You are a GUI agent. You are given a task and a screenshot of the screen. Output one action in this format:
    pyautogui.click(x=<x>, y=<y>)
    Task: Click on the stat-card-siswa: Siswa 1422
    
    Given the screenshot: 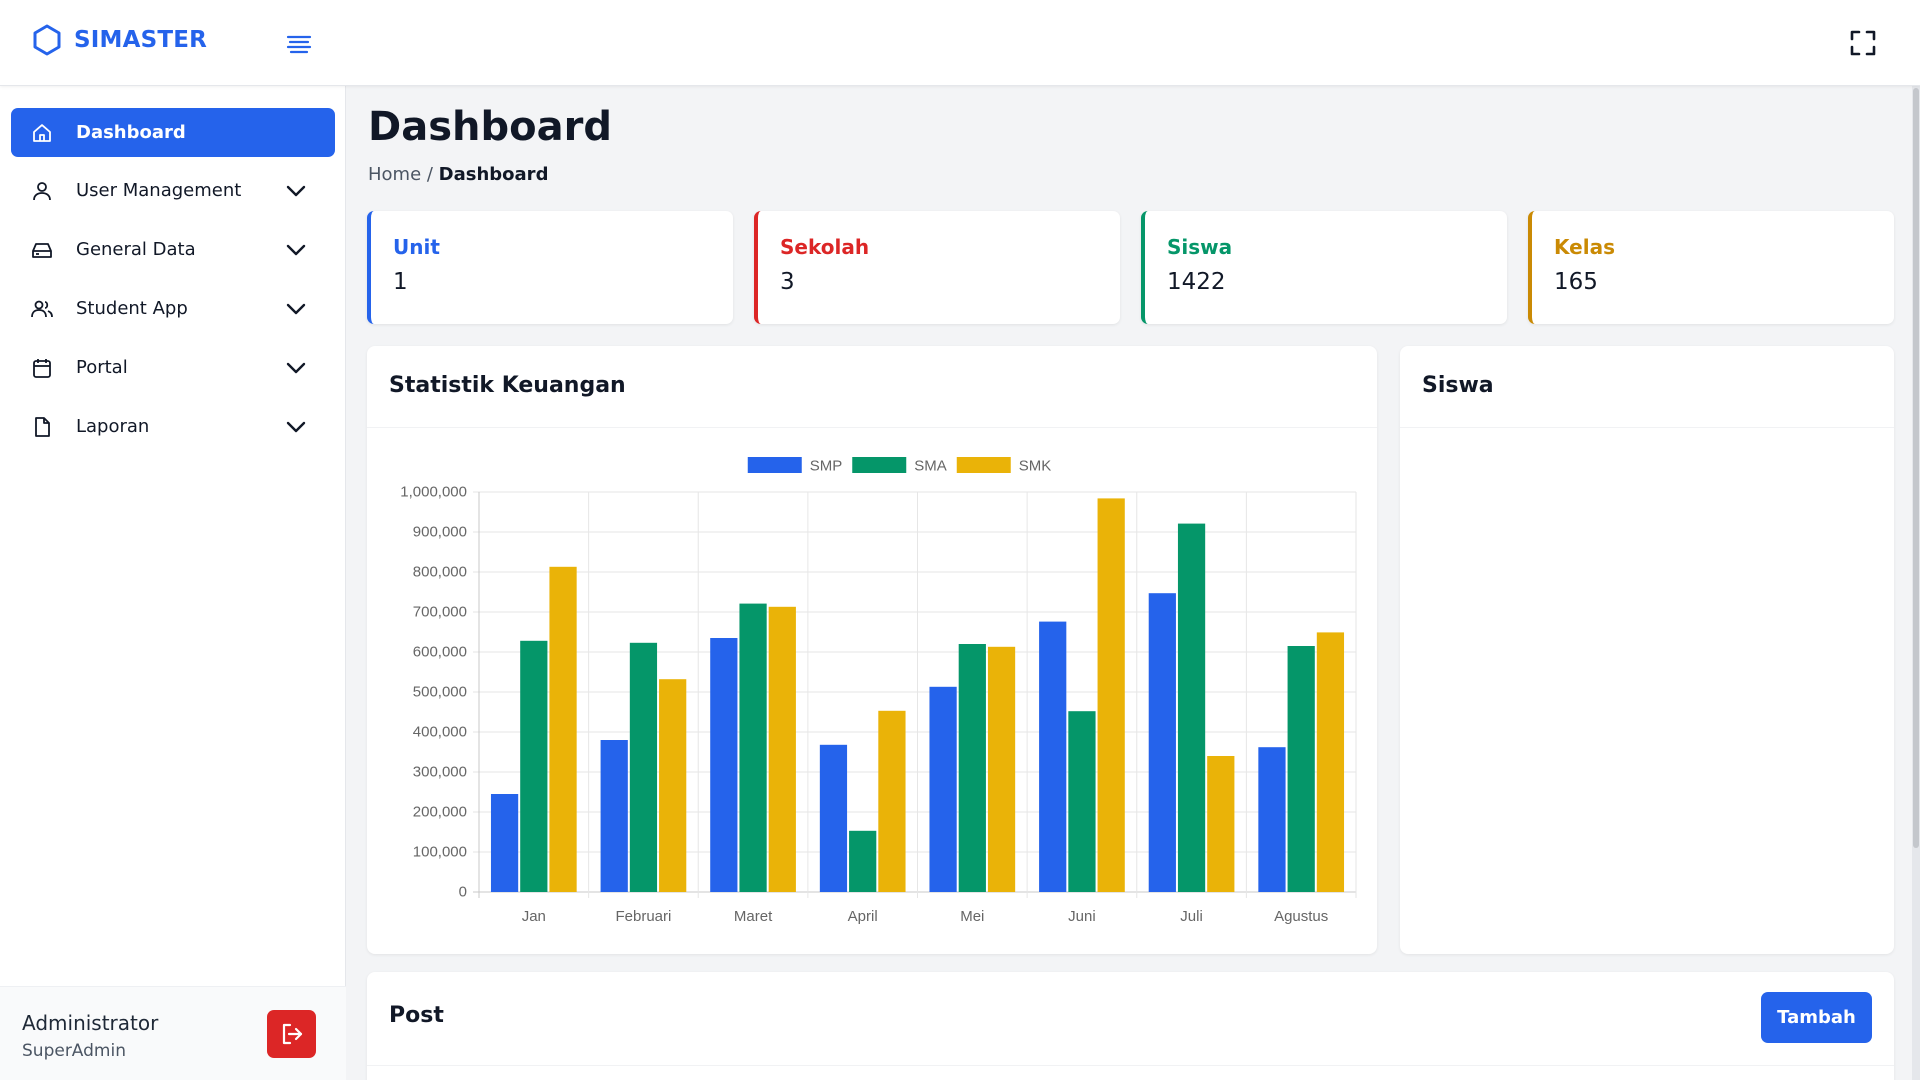 What is the action you would take?
    pyautogui.click(x=1324, y=267)
    